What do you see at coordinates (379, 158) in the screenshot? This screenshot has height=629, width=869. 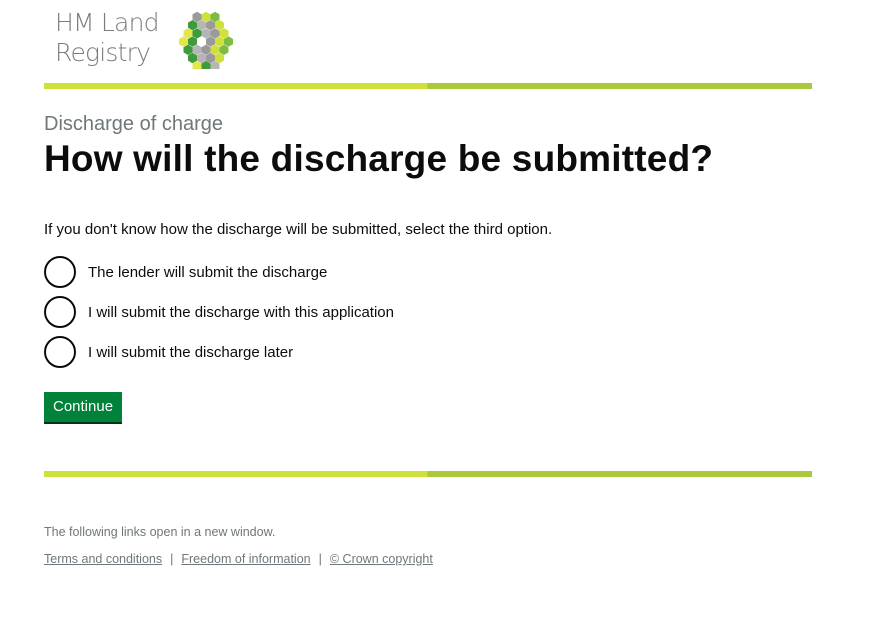 I see `page-title: How will the discharge be submitted?` at bounding box center [379, 158].